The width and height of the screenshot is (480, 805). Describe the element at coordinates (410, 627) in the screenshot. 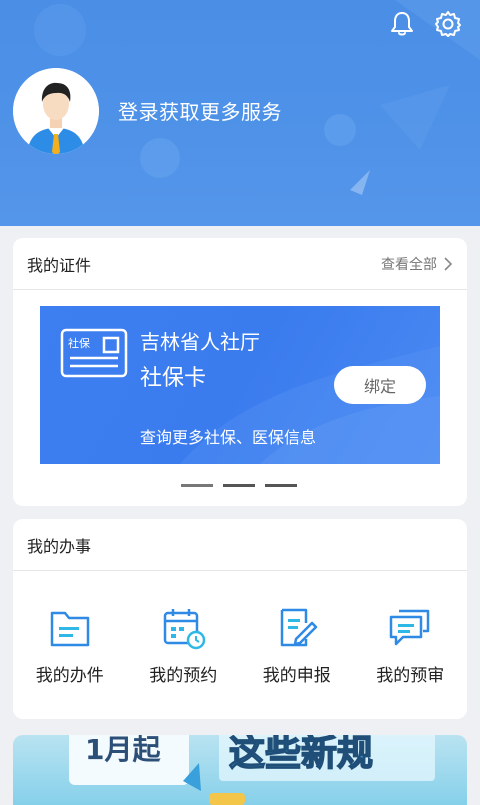

I see `chat-icon` at that location.